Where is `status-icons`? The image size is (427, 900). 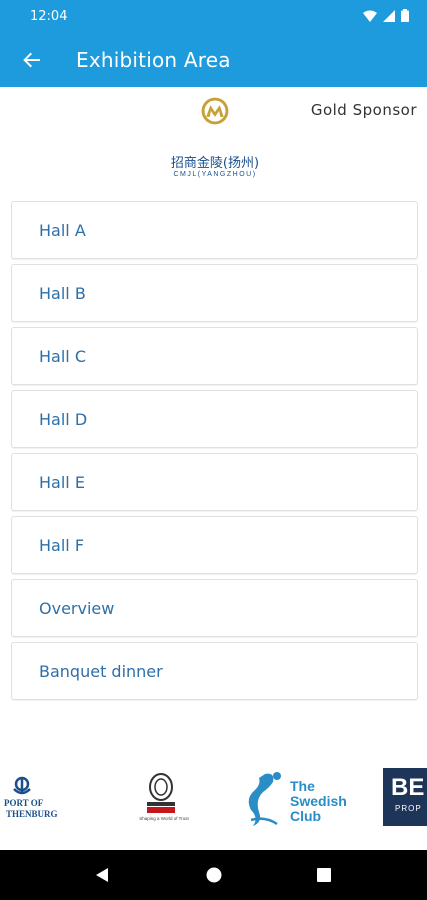
status-icons is located at coordinates (386, 15).